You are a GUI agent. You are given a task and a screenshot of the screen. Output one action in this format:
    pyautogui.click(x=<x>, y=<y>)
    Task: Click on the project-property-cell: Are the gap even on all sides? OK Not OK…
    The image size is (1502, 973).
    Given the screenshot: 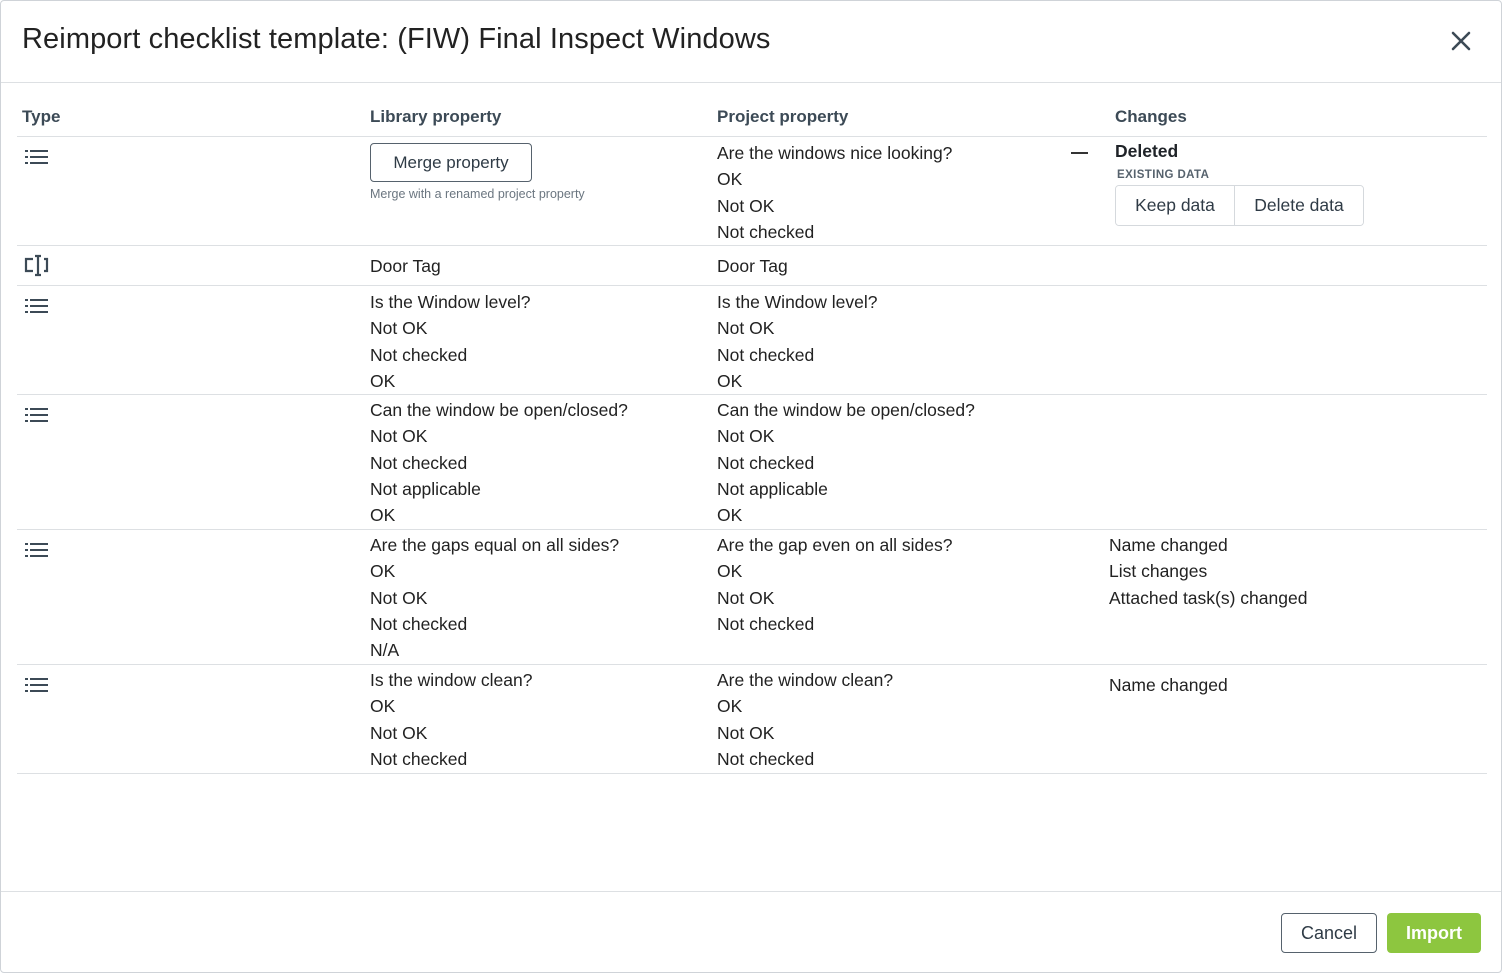 What is the action you would take?
    pyautogui.click(x=834, y=584)
    